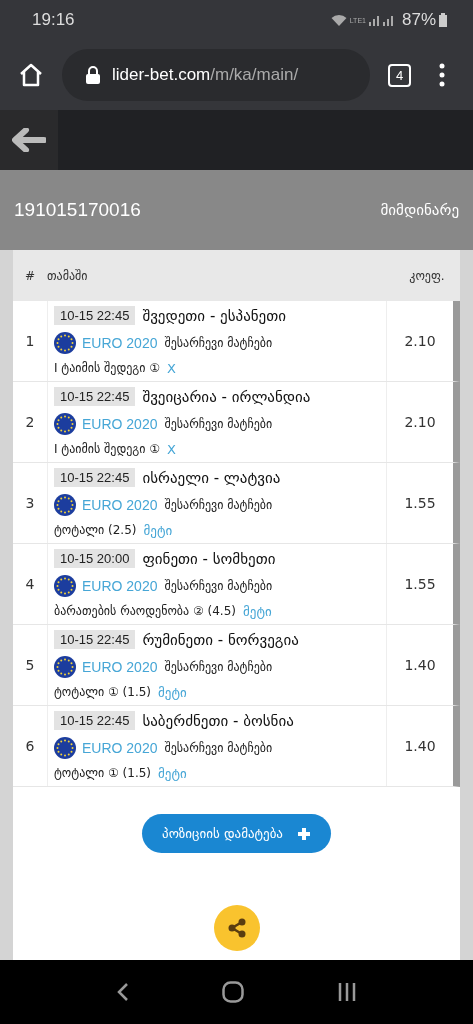  Describe the element at coordinates (68, 275) in the screenshot. I see `column-header: თამაში` at that location.